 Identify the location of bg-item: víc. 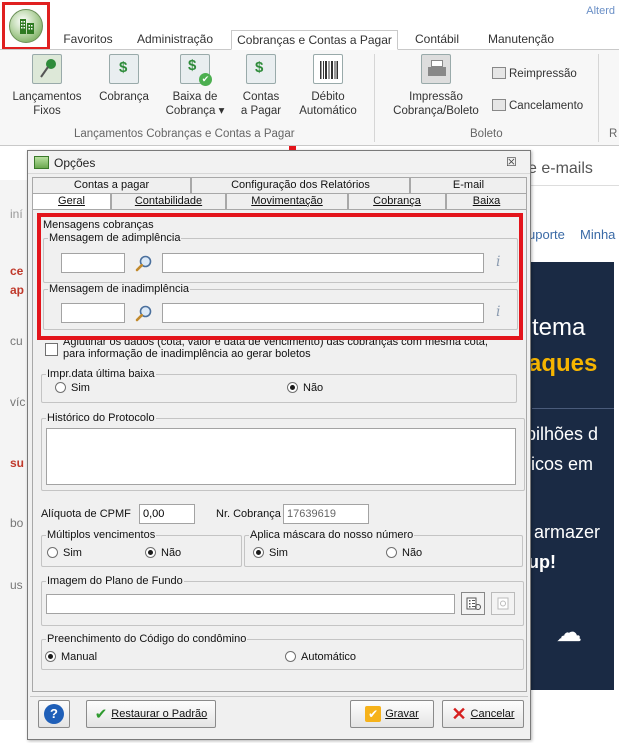
(18, 402).